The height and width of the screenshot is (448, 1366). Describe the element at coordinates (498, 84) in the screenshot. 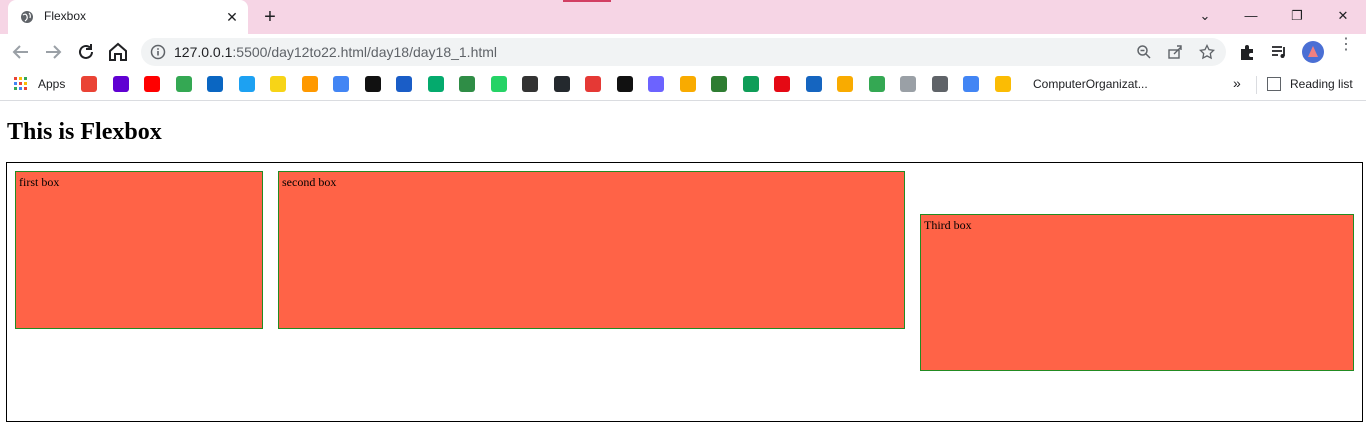

I see `bookmark-whatsapp-icon` at that location.